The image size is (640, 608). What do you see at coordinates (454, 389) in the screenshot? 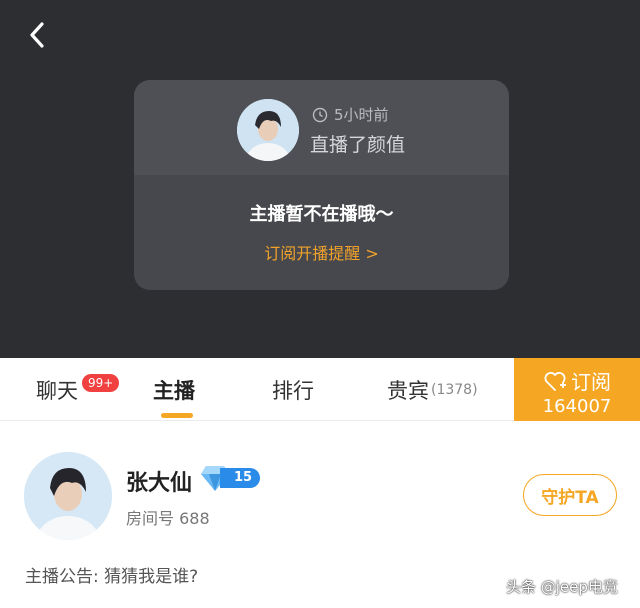
I see `vip-count: (1378)` at bounding box center [454, 389].